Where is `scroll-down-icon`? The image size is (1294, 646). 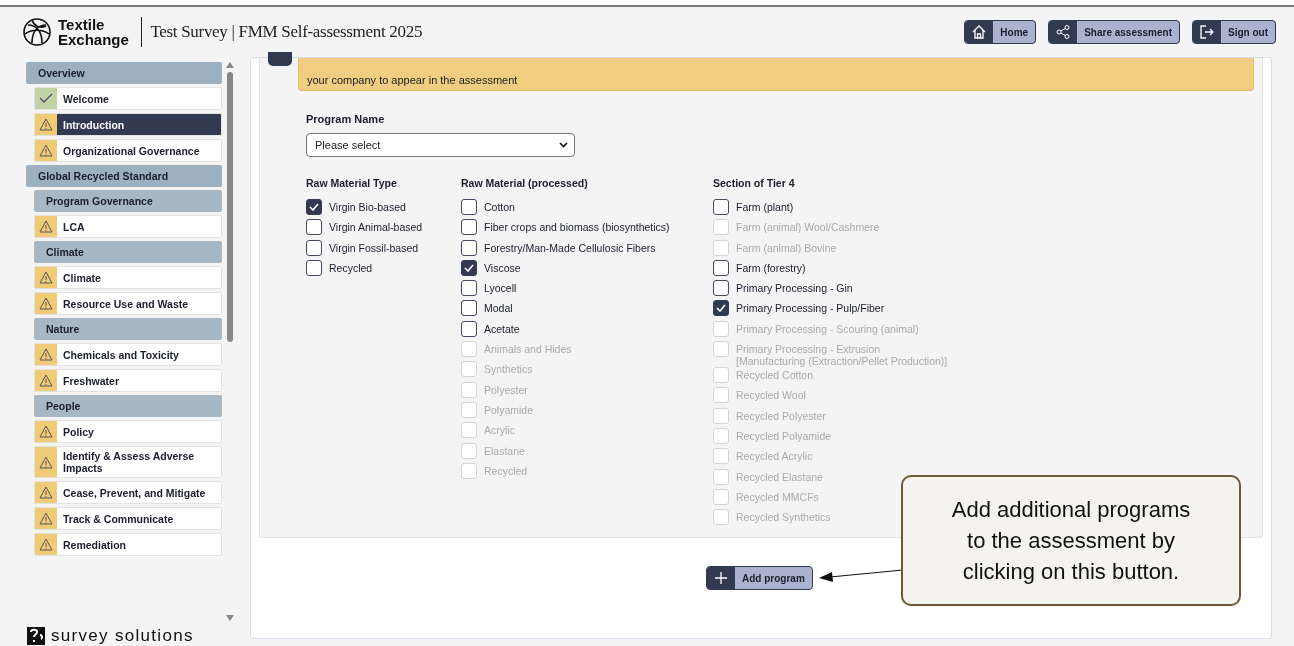 scroll-down-icon is located at coordinates (229, 618).